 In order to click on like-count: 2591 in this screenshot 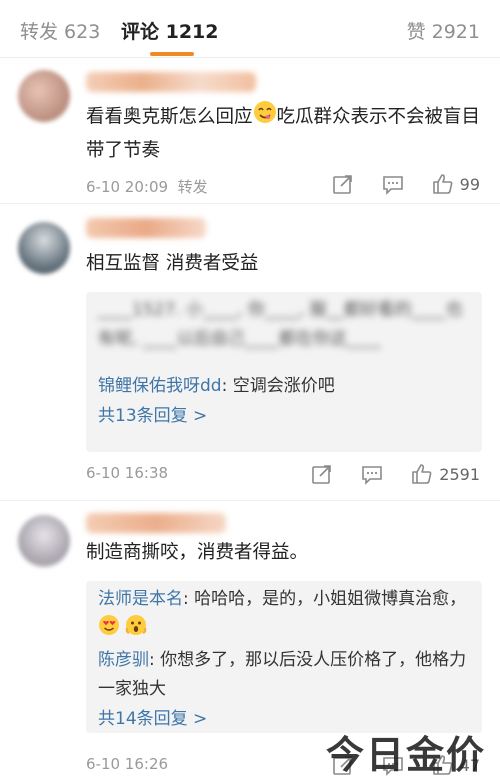, I will do `click(459, 474)`.